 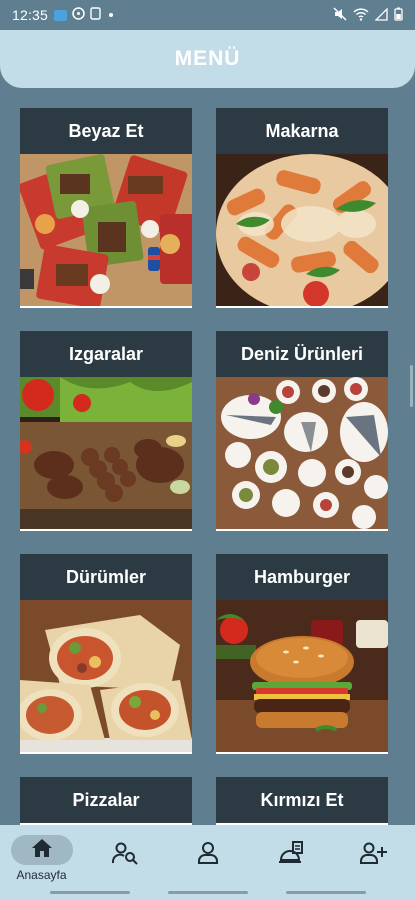 What do you see at coordinates (302, 131) in the screenshot?
I see `category-title: Makarna` at bounding box center [302, 131].